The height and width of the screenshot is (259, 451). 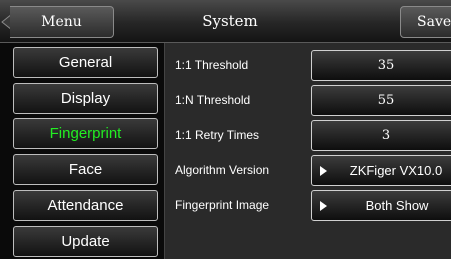 I want to click on tab-face: Face, so click(x=85, y=169).